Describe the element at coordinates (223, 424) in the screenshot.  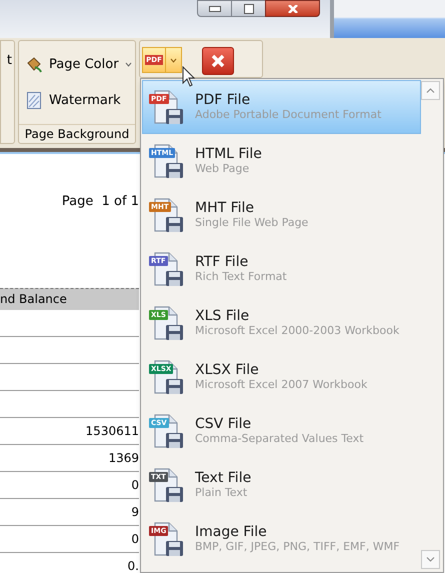
I see `menu-item-title: CSV File` at that location.